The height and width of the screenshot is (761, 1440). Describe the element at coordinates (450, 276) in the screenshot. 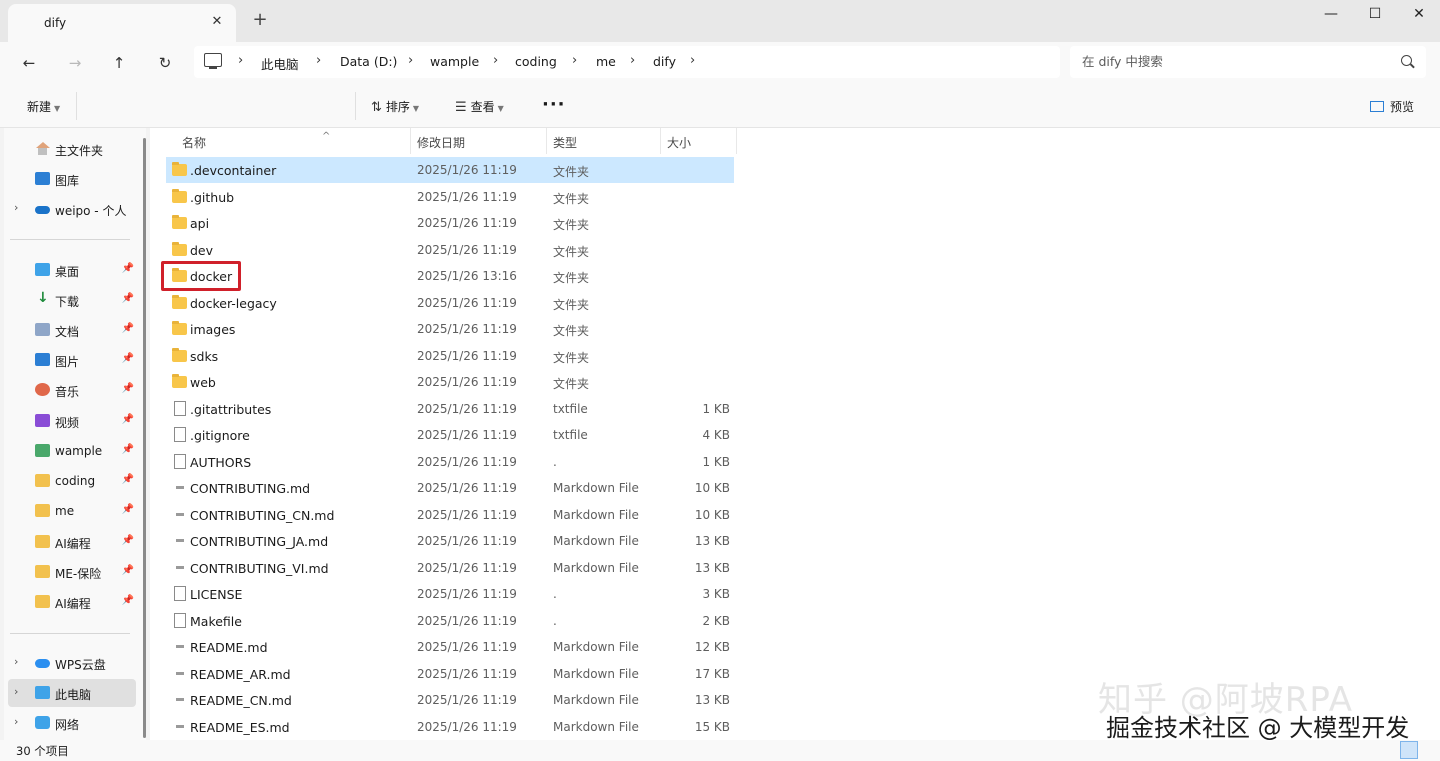

I see `file-row: docker 2025/1/26 13:16 文件夹` at that location.